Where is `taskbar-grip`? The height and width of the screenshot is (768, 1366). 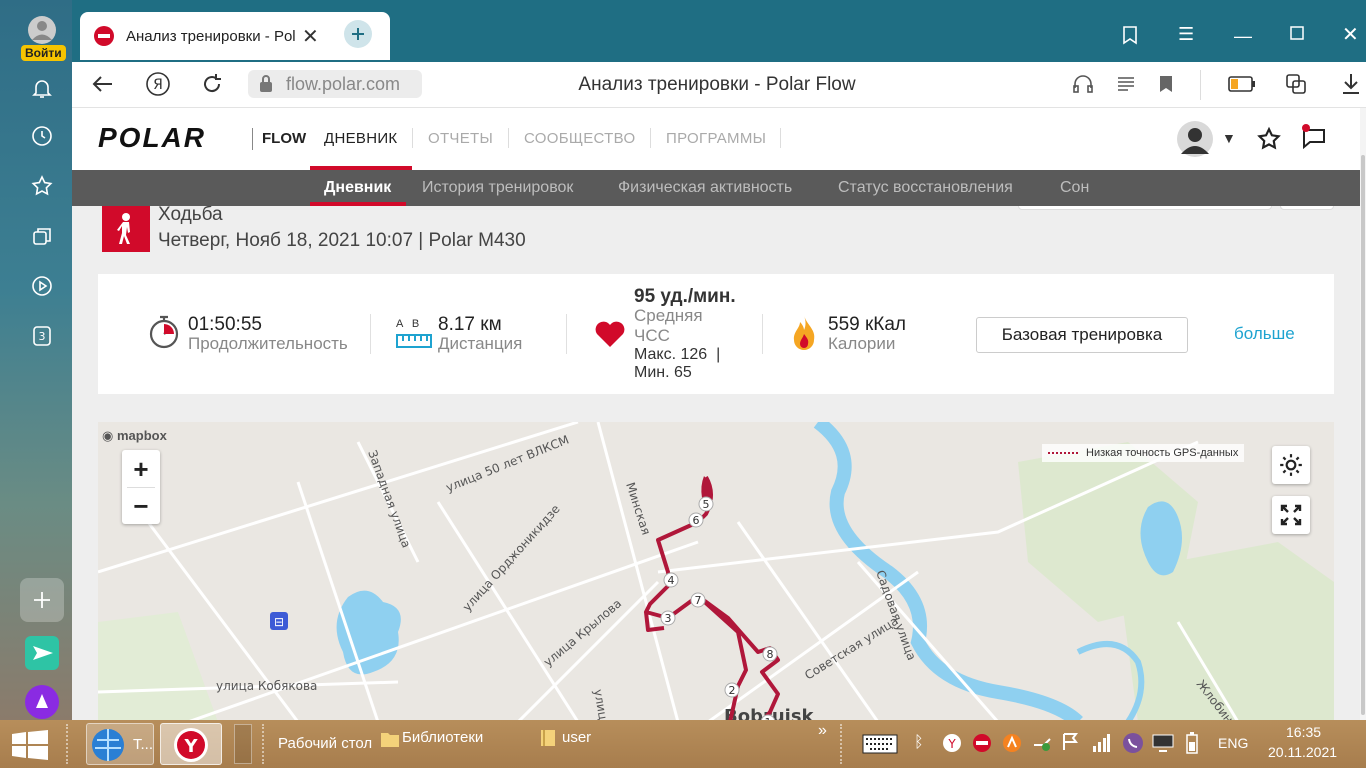
taskbar-grip is located at coordinates (266, 744).